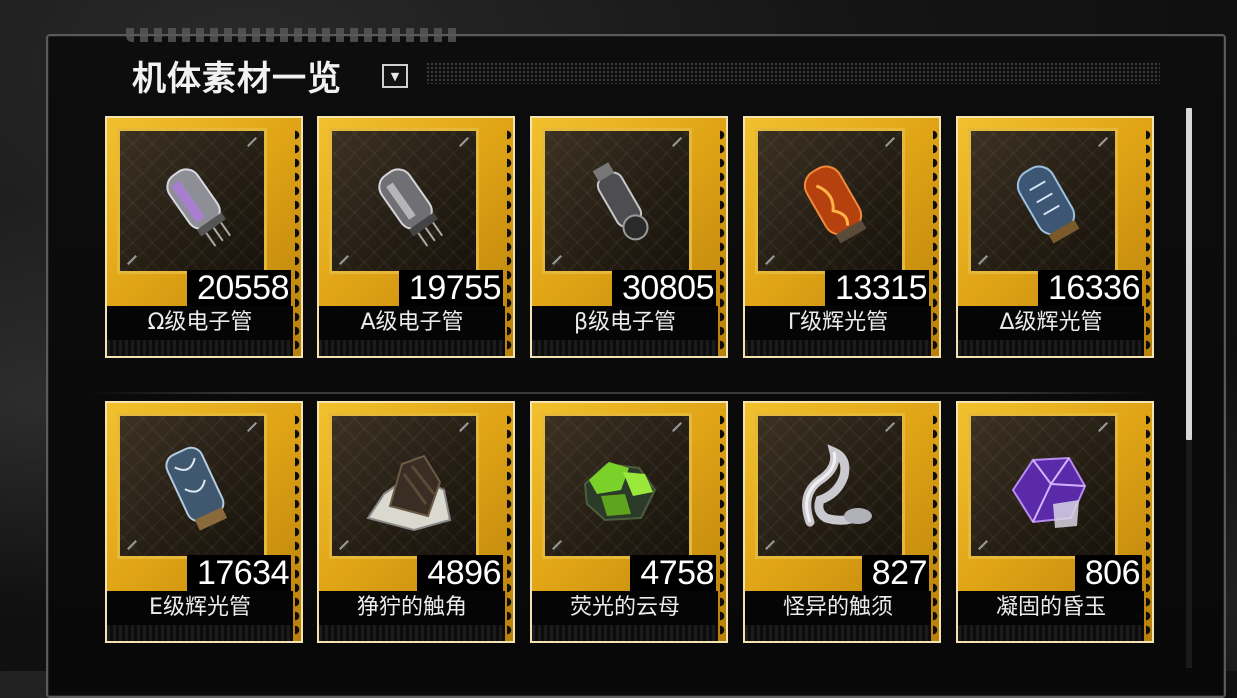 This screenshot has width=1237, height=698. I want to click on material-card-e-glow-tube: 17634 E级辉光管, so click(204, 522).